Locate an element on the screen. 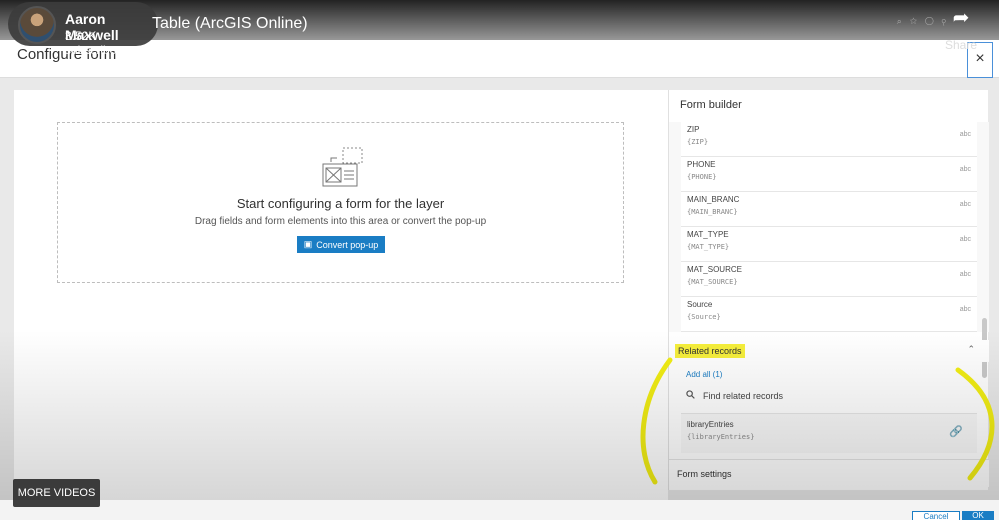 This screenshot has width=999, height=520. convert-popup-label: Convert pop-up is located at coordinates (347, 244).